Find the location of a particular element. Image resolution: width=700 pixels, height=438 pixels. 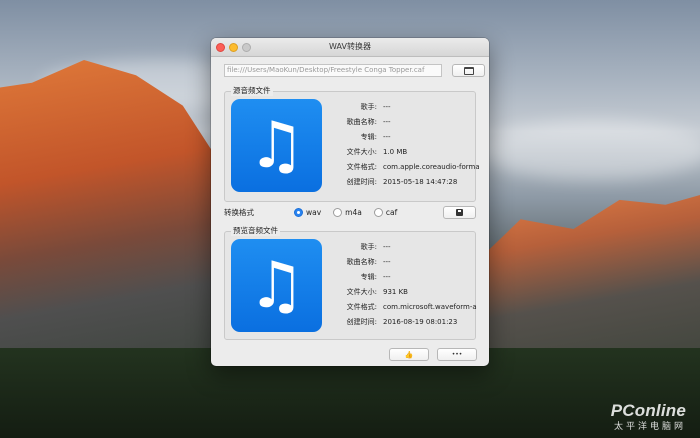

format-radio-wav: wav is located at coordinates (308, 212).